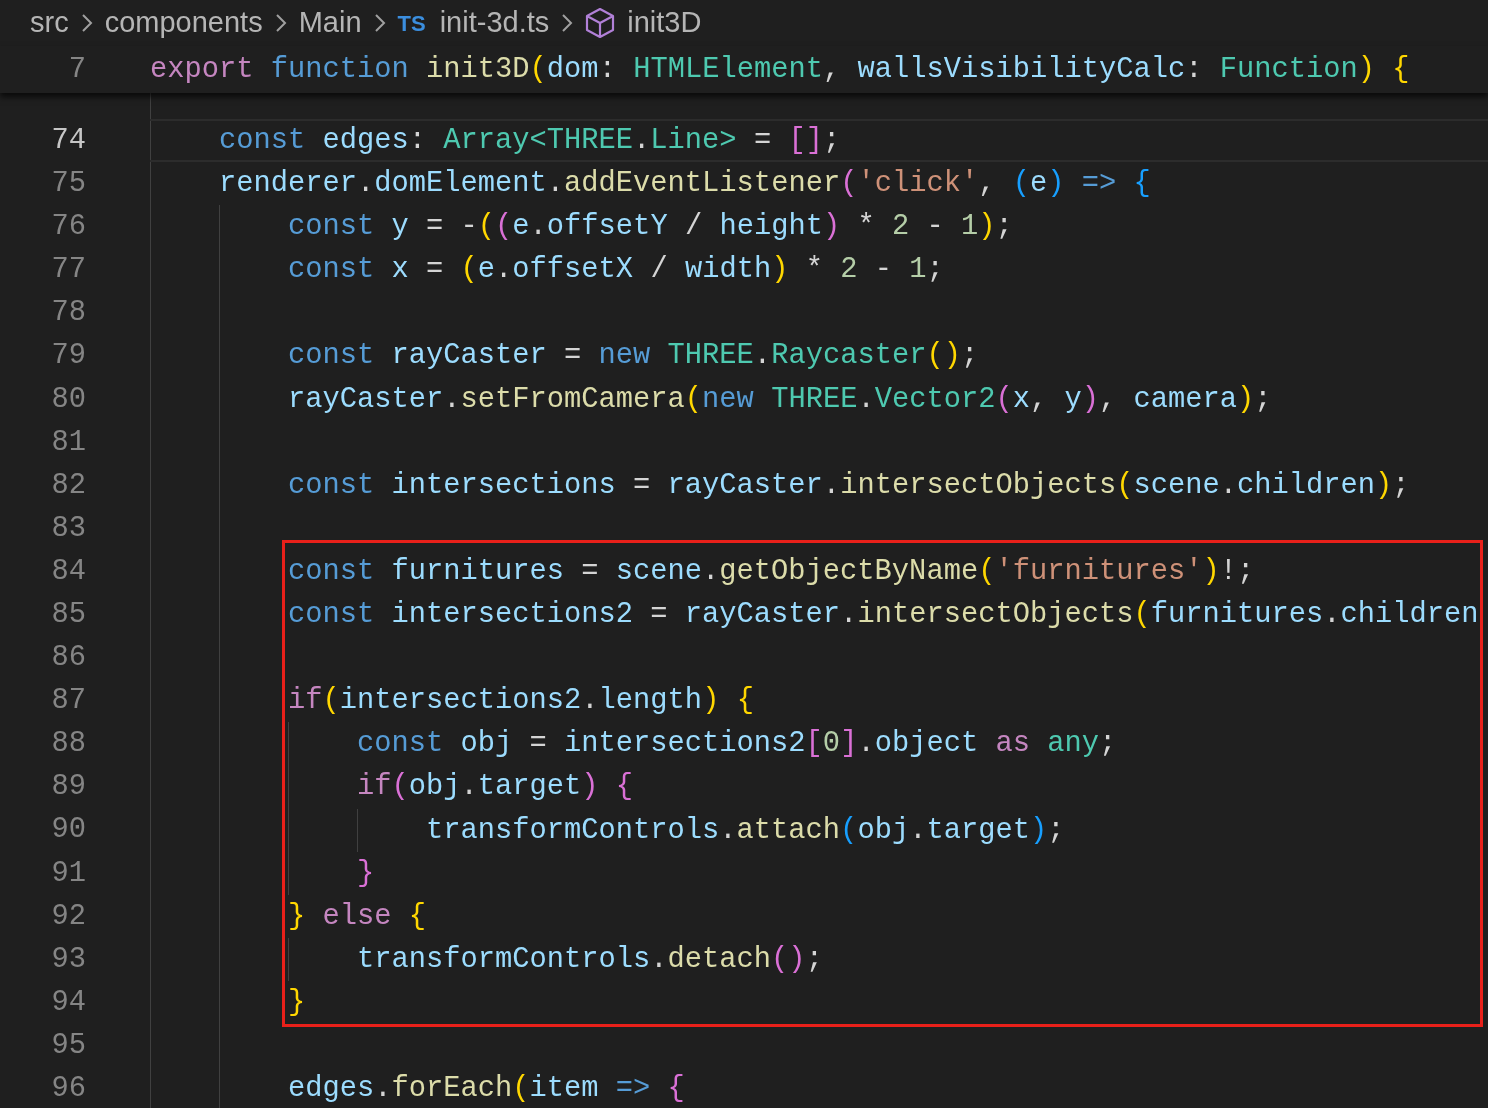 The width and height of the screenshot is (1488, 1108). I want to click on typescript-file-icon: TS, so click(411, 23).